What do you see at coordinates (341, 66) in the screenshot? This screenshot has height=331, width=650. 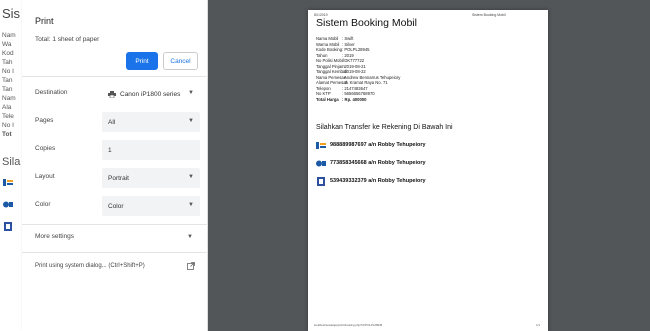 I see `detail-row: Tanggal Pinjam: 2019-08-21` at bounding box center [341, 66].